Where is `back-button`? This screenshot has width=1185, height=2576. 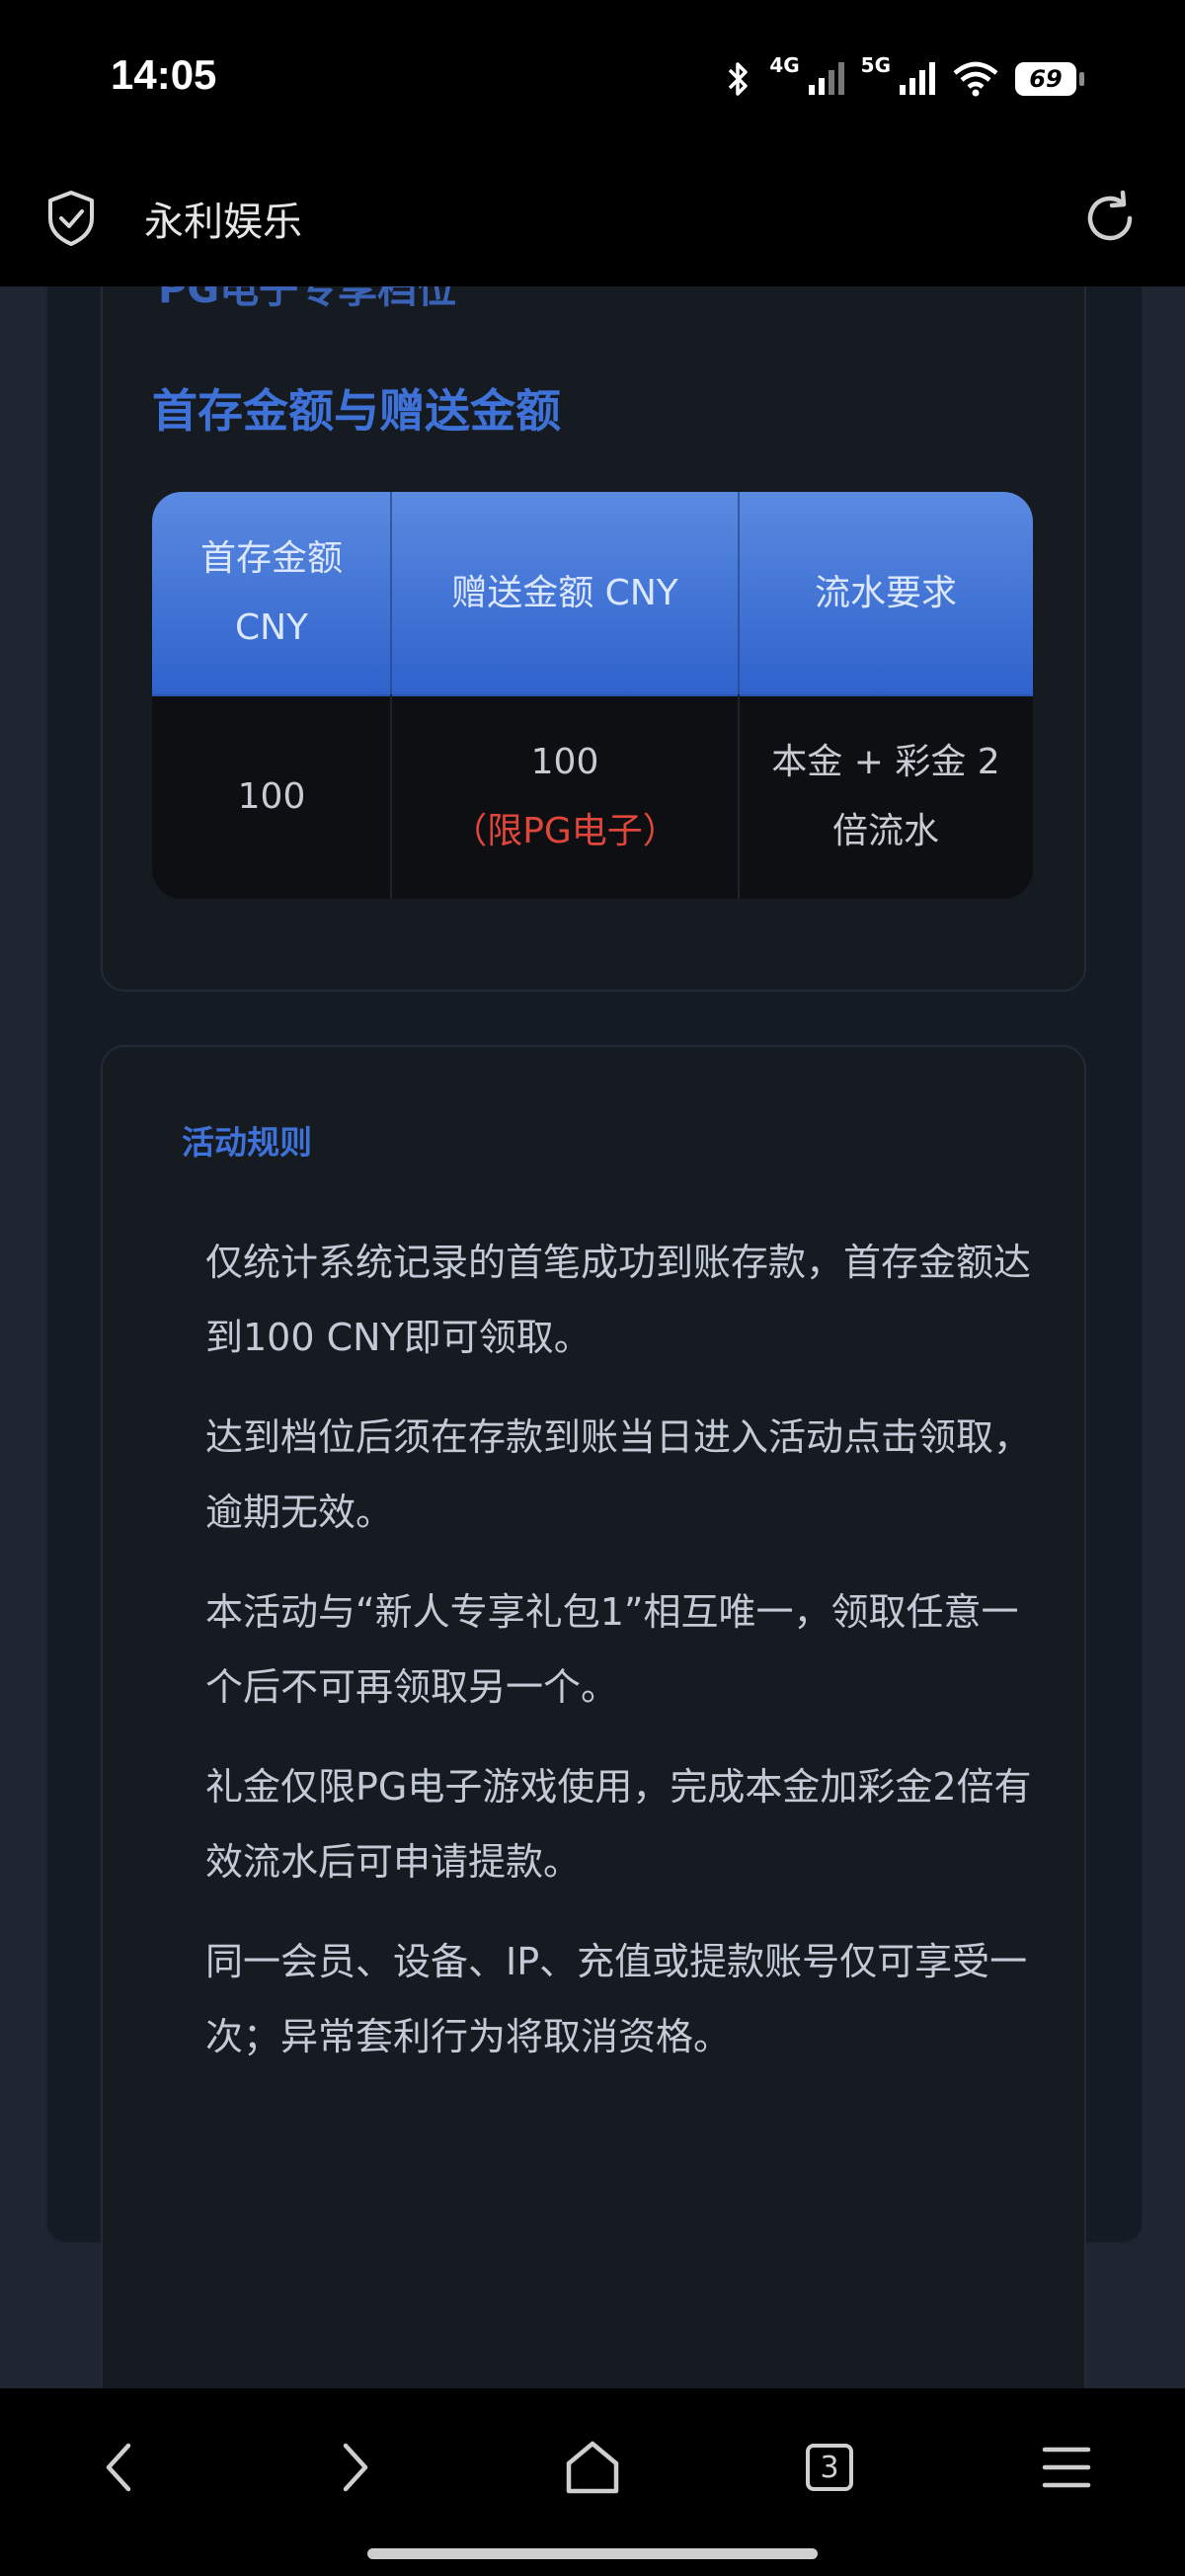
back-button is located at coordinates (119, 2467).